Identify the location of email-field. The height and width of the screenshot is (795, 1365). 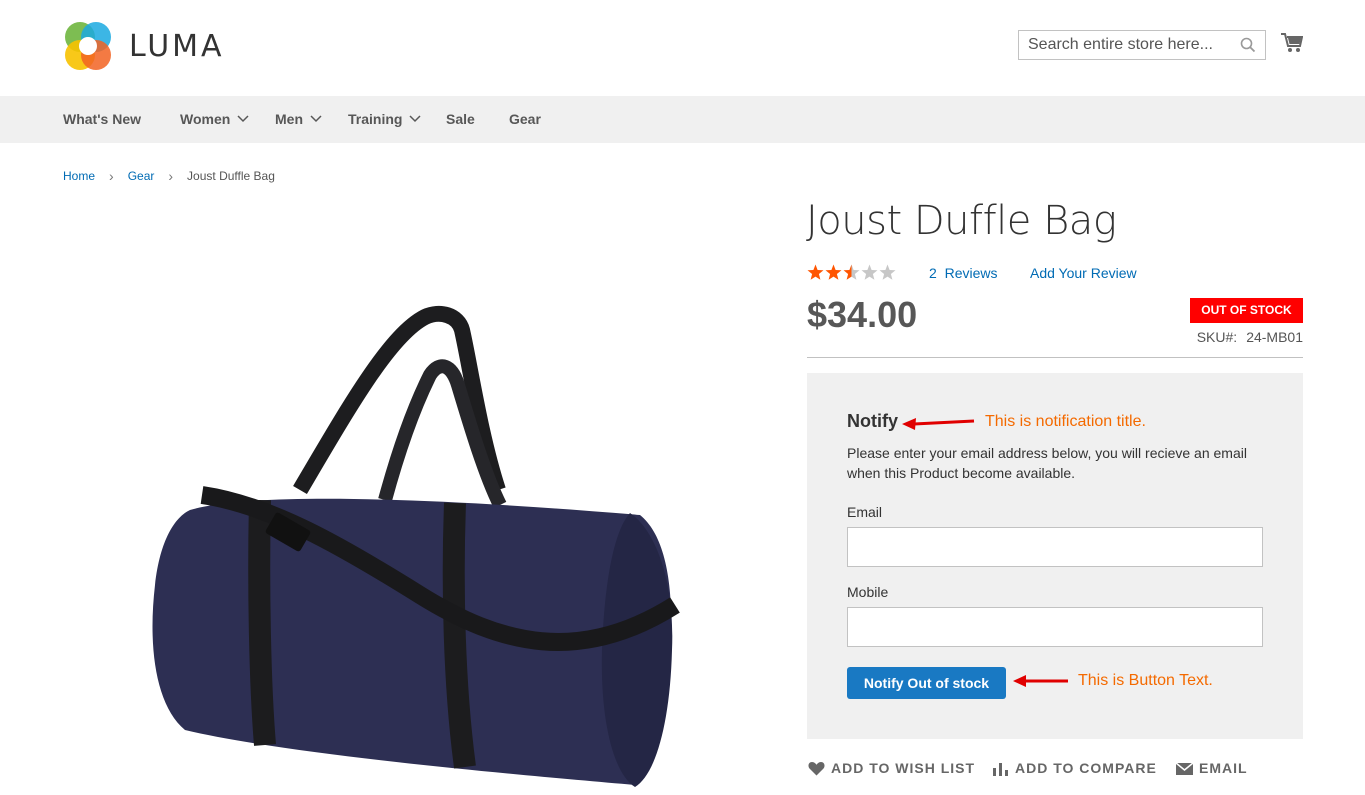
(1055, 547).